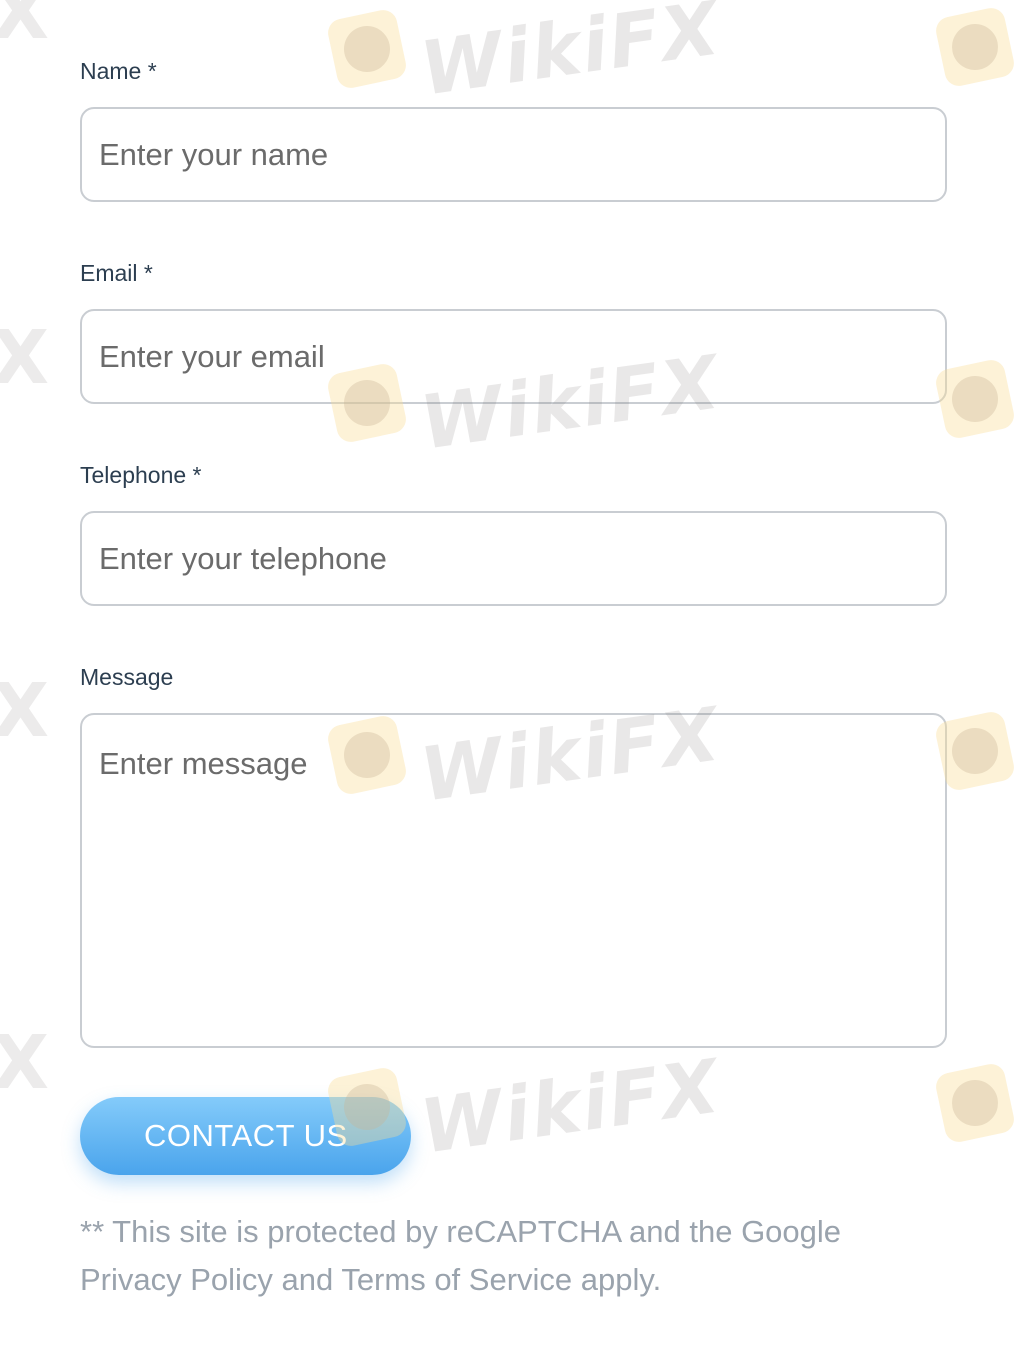  I want to click on name-input, so click(513, 154).